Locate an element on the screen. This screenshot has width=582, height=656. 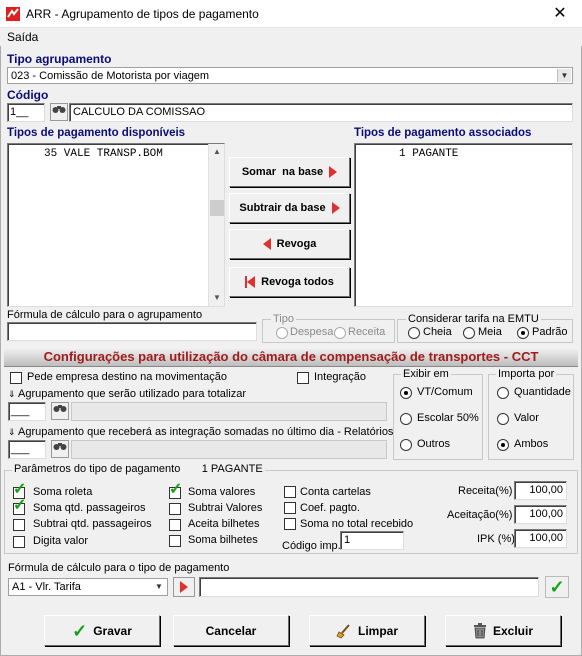
escolar-radio is located at coordinates (406, 419).